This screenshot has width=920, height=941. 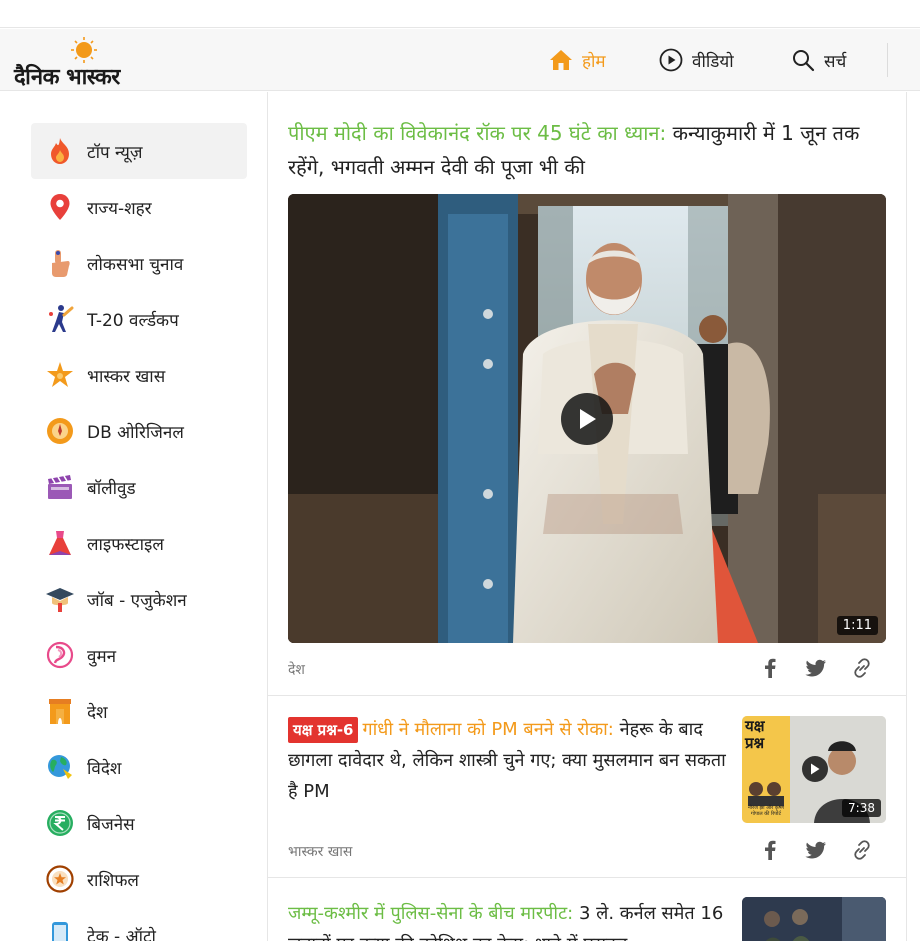 I want to click on nav-search: सर्च, so click(x=818, y=60).